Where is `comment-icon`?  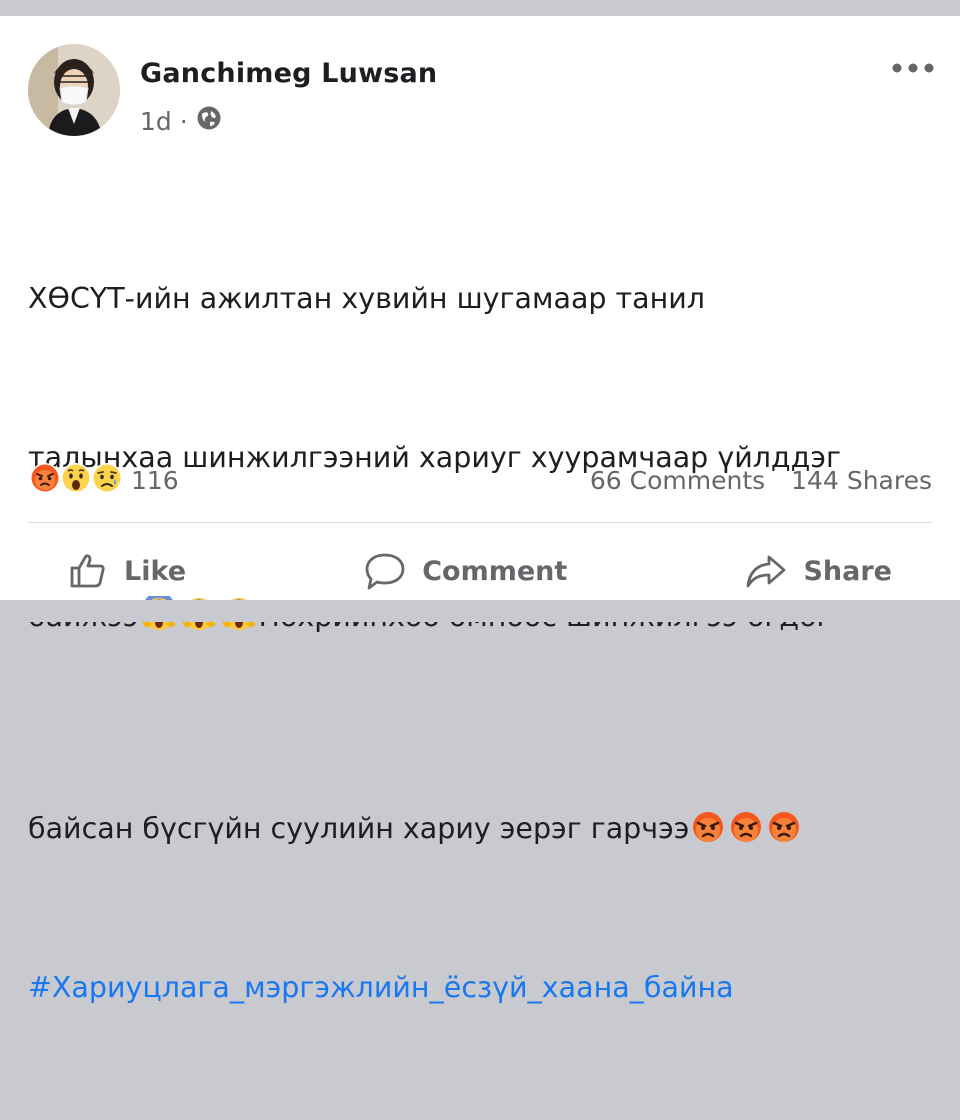
comment-icon is located at coordinates (385, 571).